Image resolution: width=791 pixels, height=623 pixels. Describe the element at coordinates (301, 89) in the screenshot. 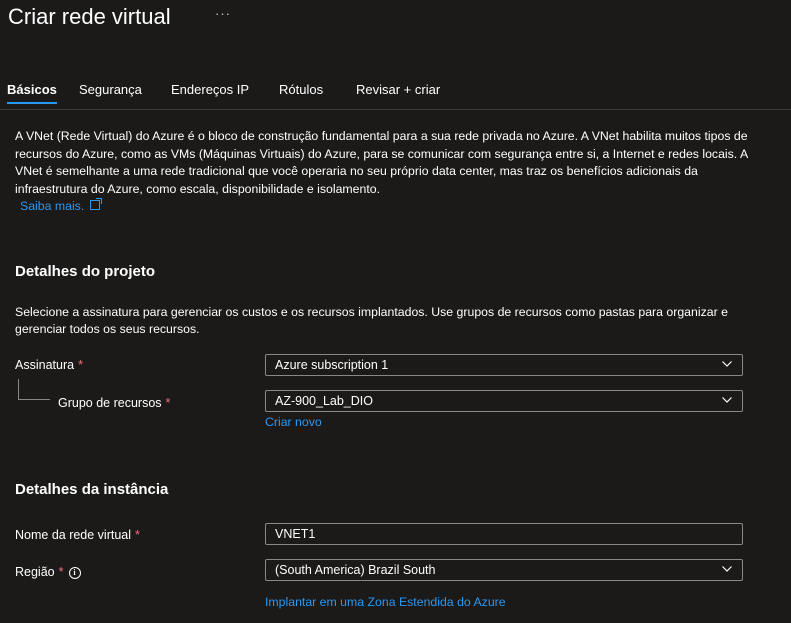

I see `tab-rotulos: Rótulos` at that location.